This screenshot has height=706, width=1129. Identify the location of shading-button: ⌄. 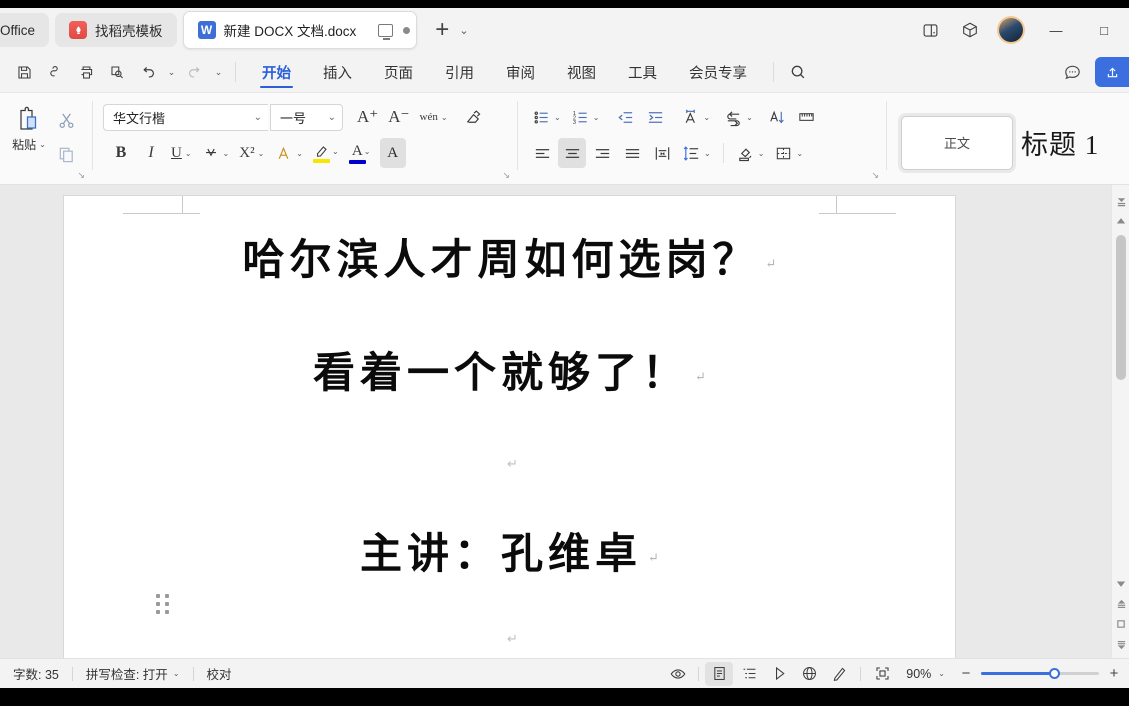
(750, 153).